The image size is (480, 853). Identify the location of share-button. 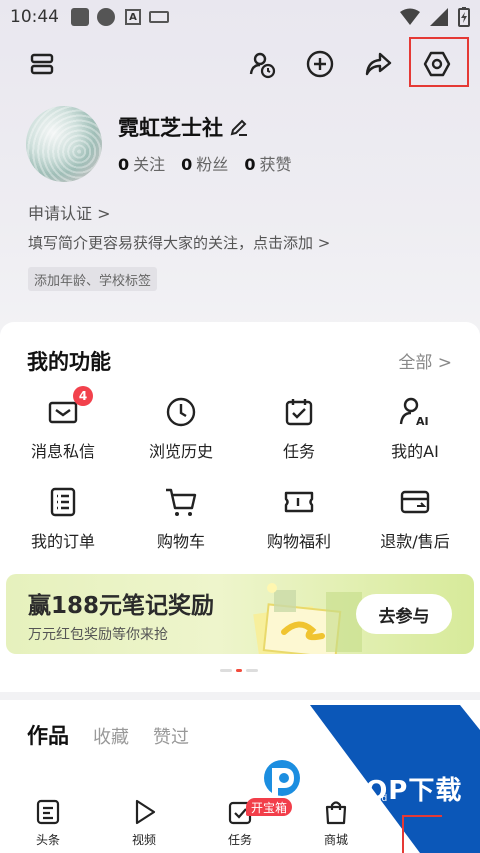
(378, 64).